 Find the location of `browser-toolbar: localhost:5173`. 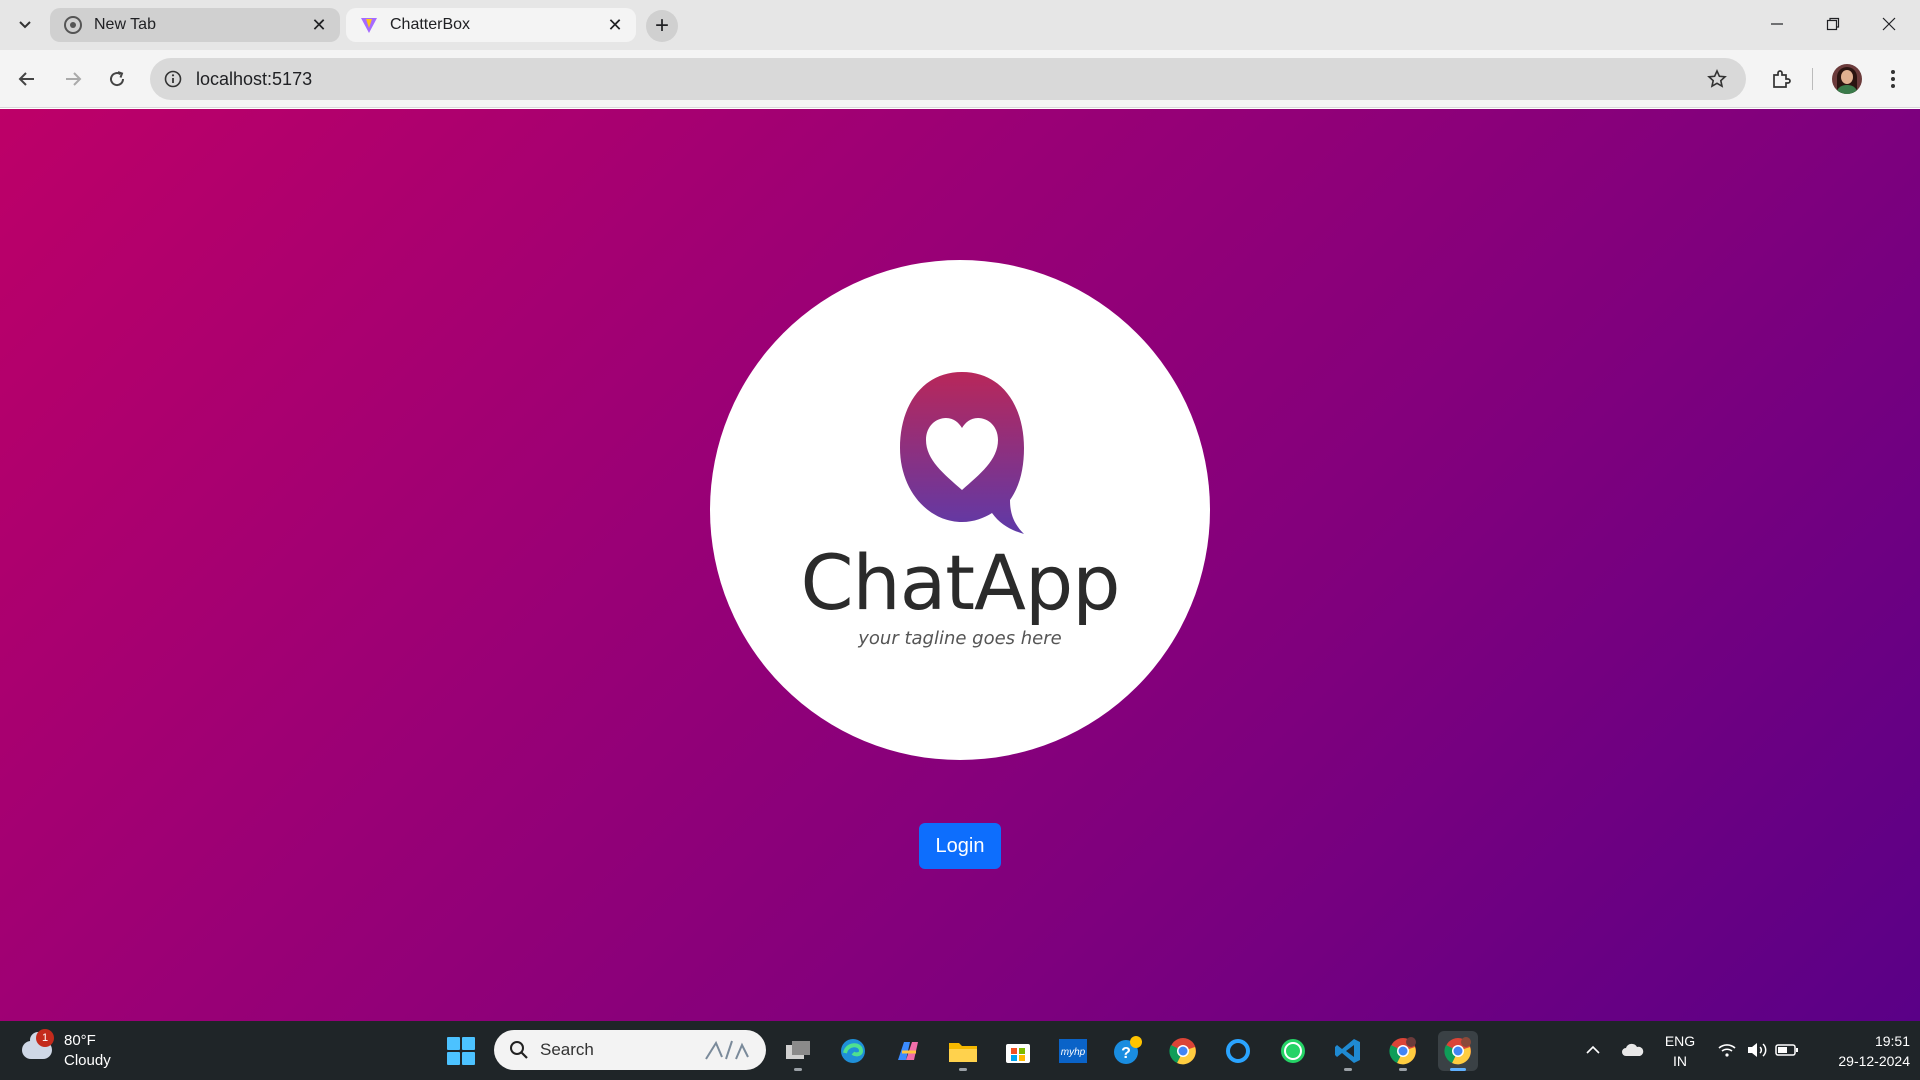

browser-toolbar: localhost:5173 is located at coordinates (960, 79).